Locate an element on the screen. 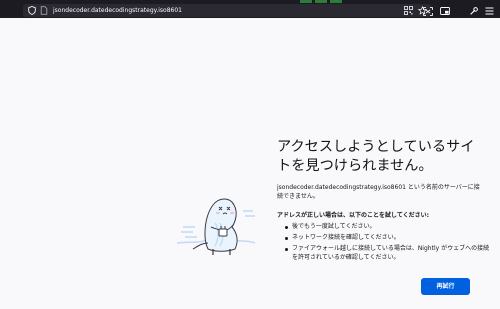  advice-heading: アドレスが正しい場合は、以下のことを試してください: is located at coordinates (353, 215).